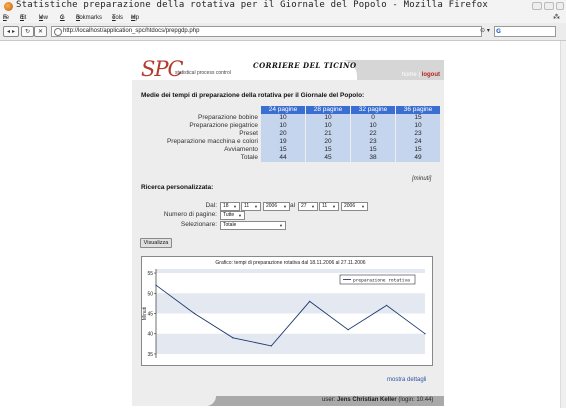 This screenshot has height=408, width=566. I want to click on al-label: al, so click(293, 205).